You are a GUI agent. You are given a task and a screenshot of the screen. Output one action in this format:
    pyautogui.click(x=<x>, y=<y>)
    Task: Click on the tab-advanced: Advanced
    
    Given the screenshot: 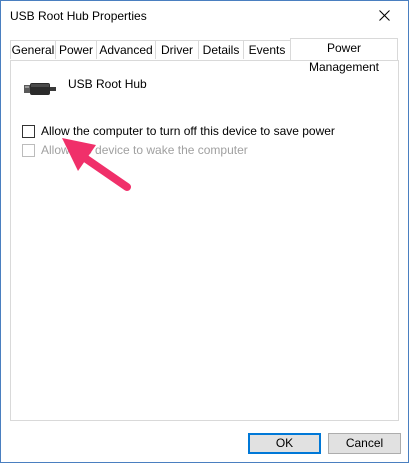 What is the action you would take?
    pyautogui.click(x=126, y=49)
    